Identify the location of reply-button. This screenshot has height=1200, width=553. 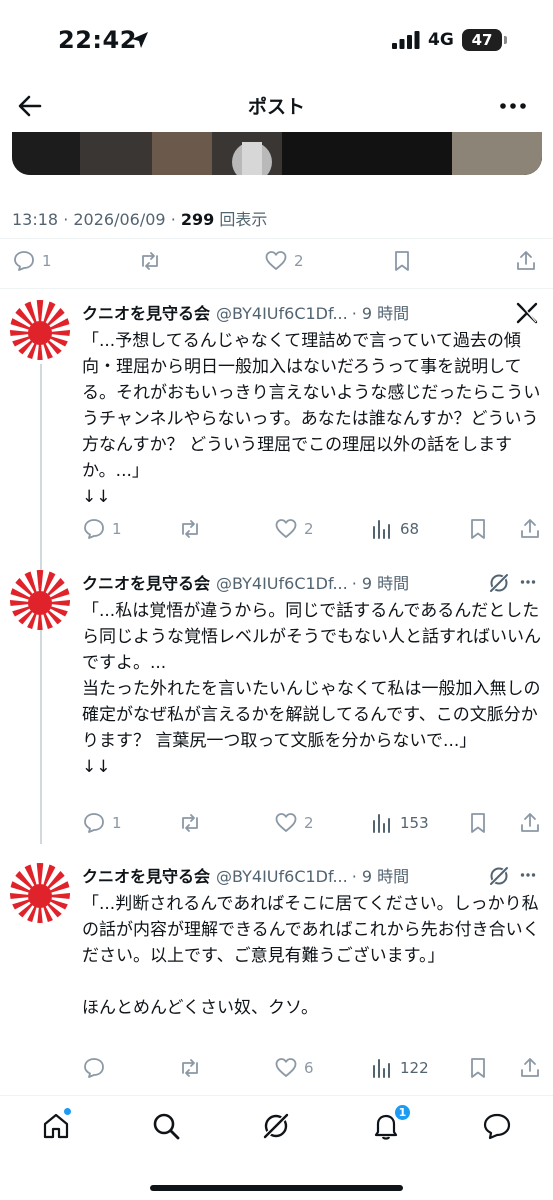
(97, 1068).